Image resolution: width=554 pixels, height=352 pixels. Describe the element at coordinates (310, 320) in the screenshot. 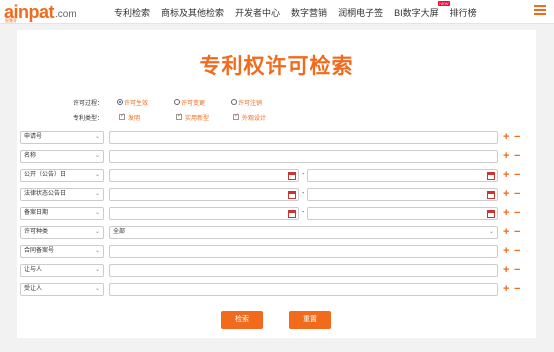

I see `reset-button: 重置` at that location.